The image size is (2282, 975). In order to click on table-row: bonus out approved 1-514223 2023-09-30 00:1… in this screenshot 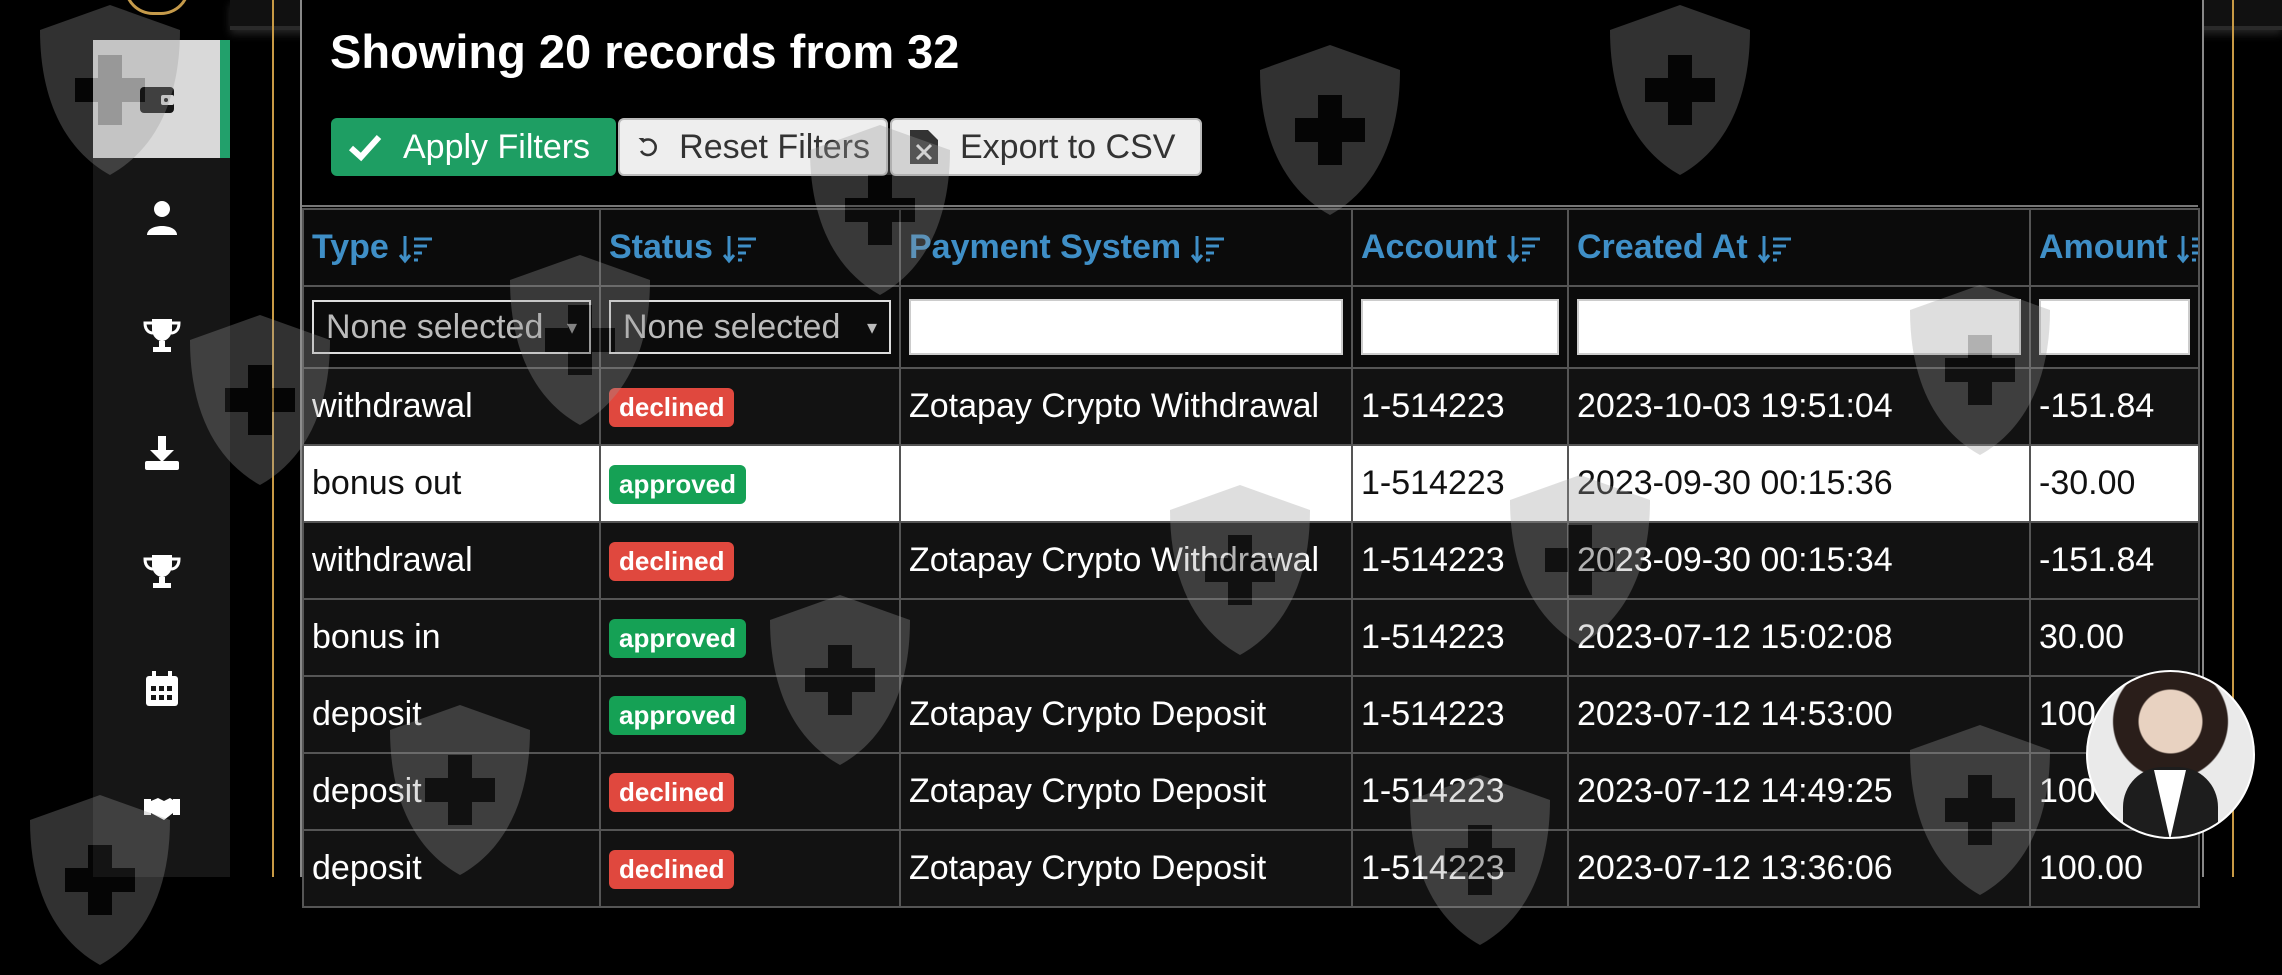, I will do `click(1251, 483)`.